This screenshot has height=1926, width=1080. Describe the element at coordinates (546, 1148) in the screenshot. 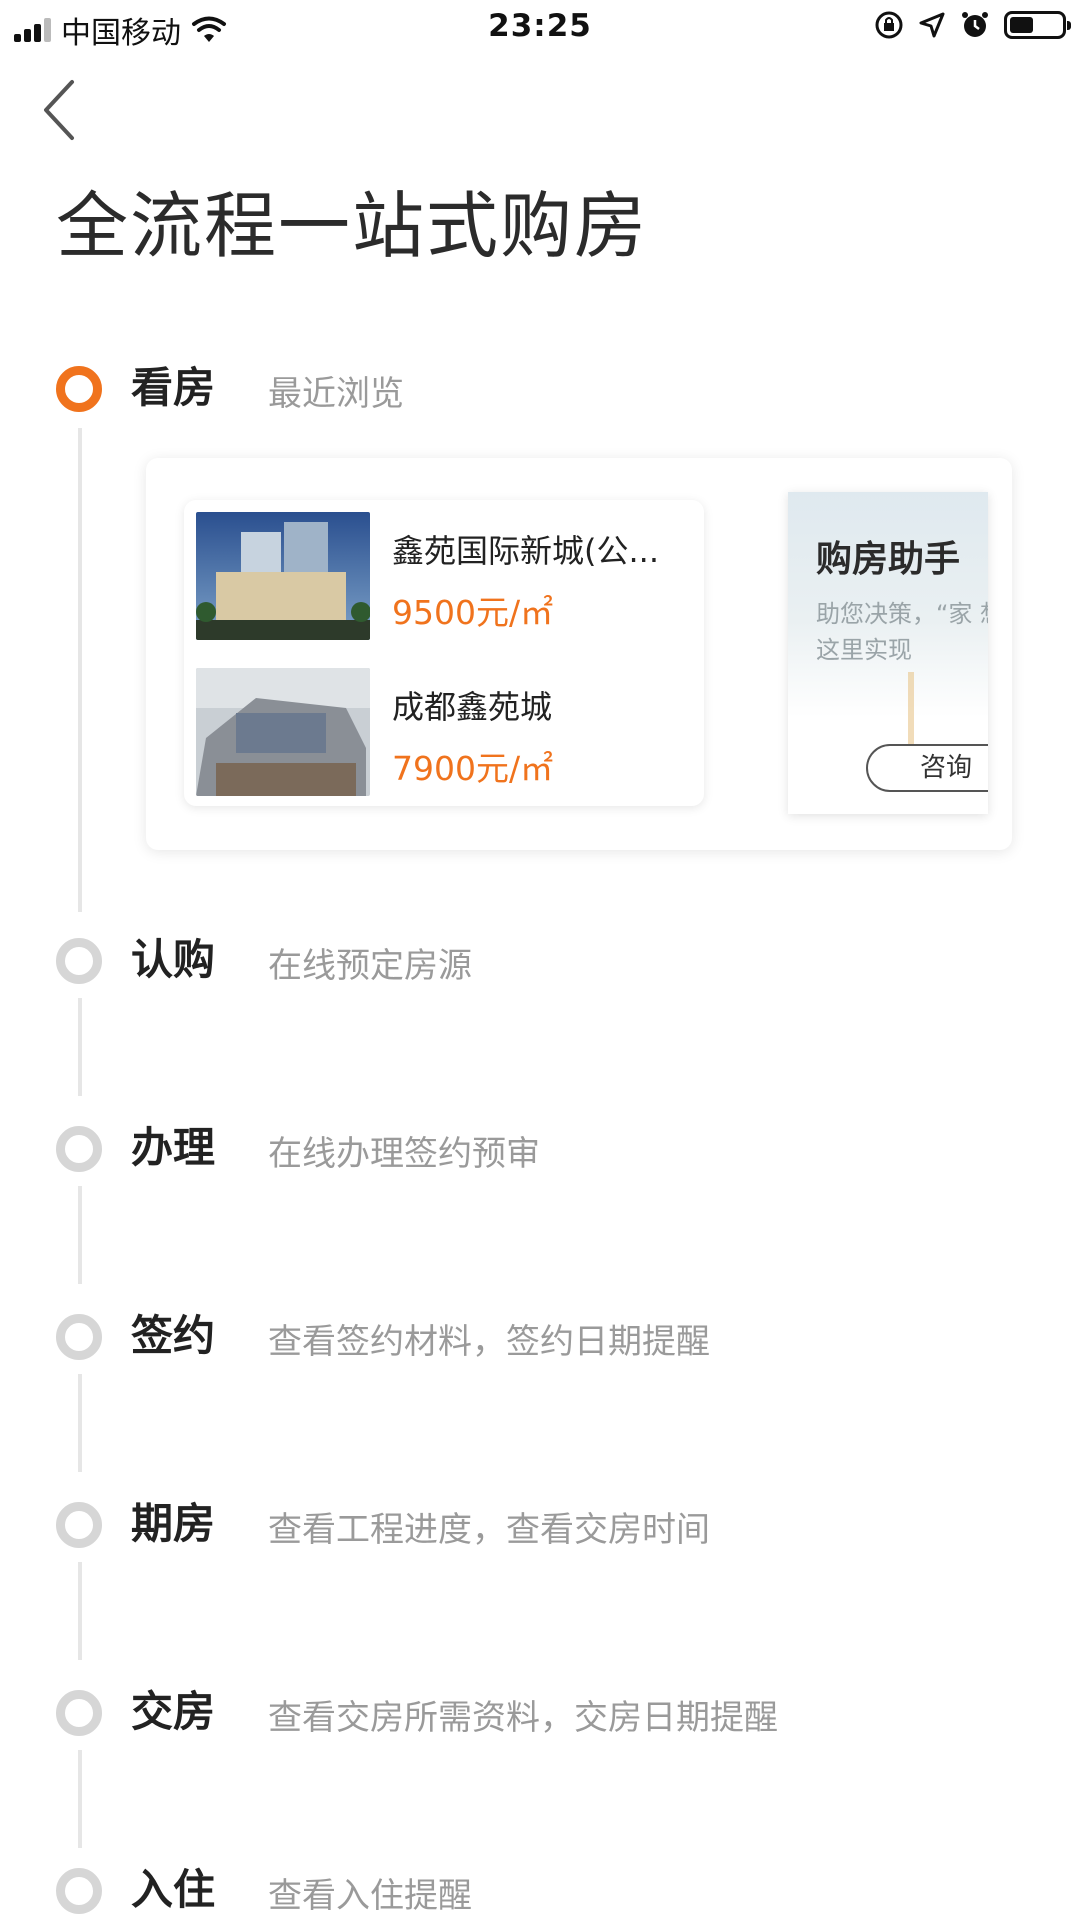

I see `step-process: 办理 在线办理签约预审` at that location.